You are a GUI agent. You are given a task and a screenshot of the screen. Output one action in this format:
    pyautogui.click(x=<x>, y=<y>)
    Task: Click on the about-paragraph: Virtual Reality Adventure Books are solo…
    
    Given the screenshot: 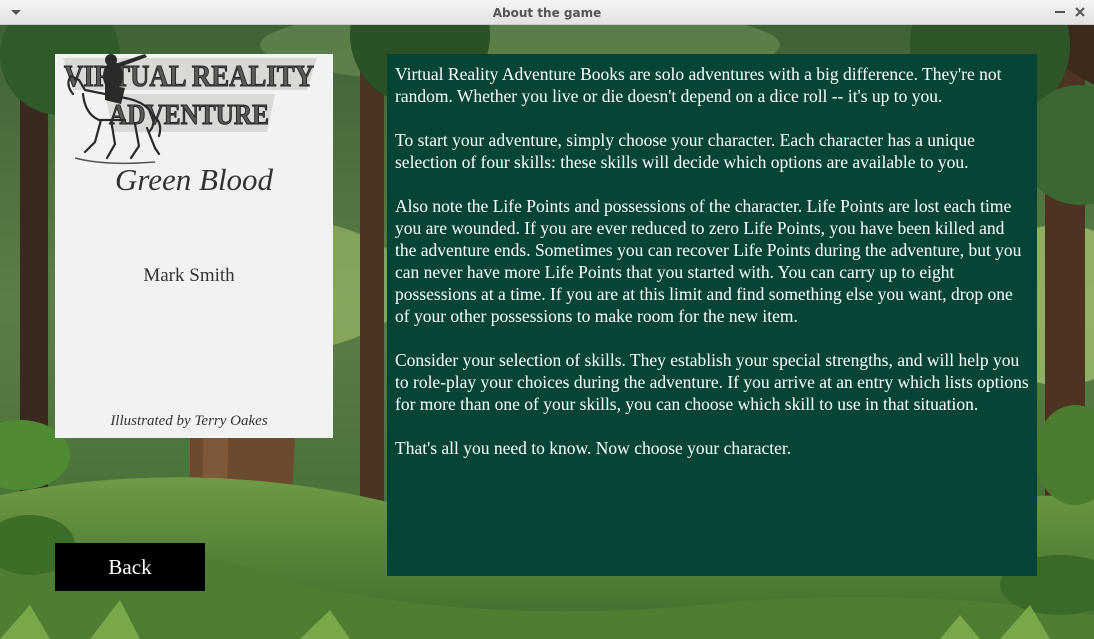 What is the action you would take?
    pyautogui.click(x=698, y=85)
    